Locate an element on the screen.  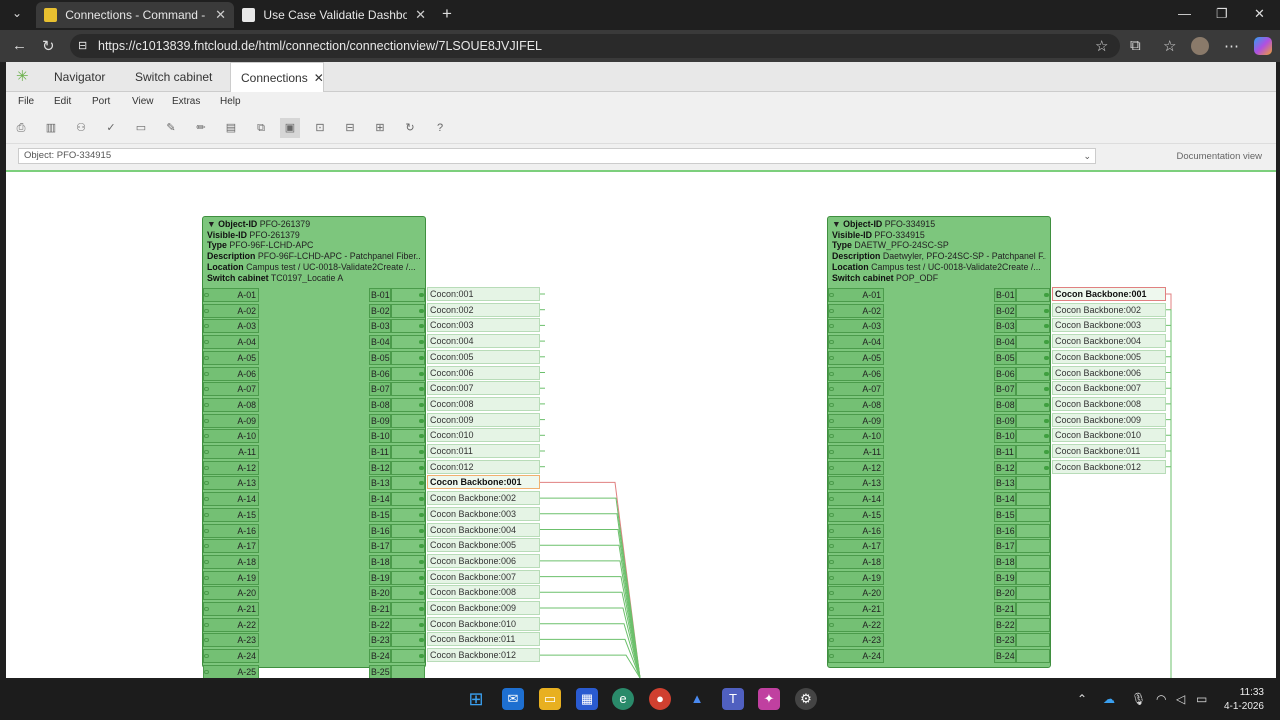
connection-label: Cocon Backbone:002 is located at coordinates (483, 498).